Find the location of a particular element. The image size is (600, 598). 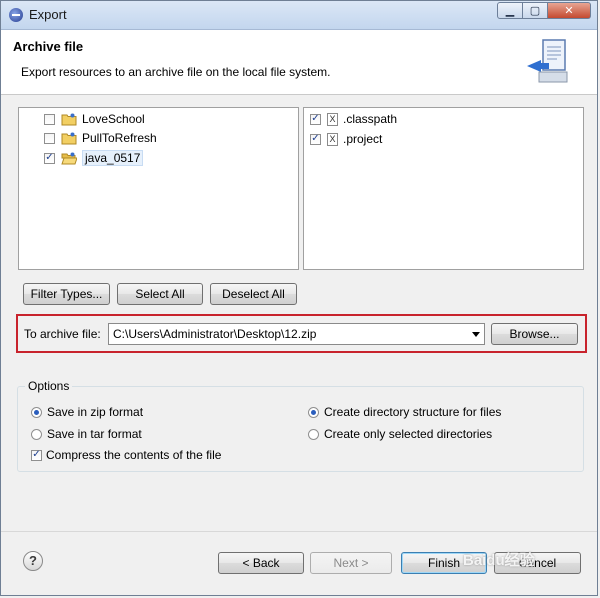

minimize-icon: ▁ is located at coordinates (510, 11).